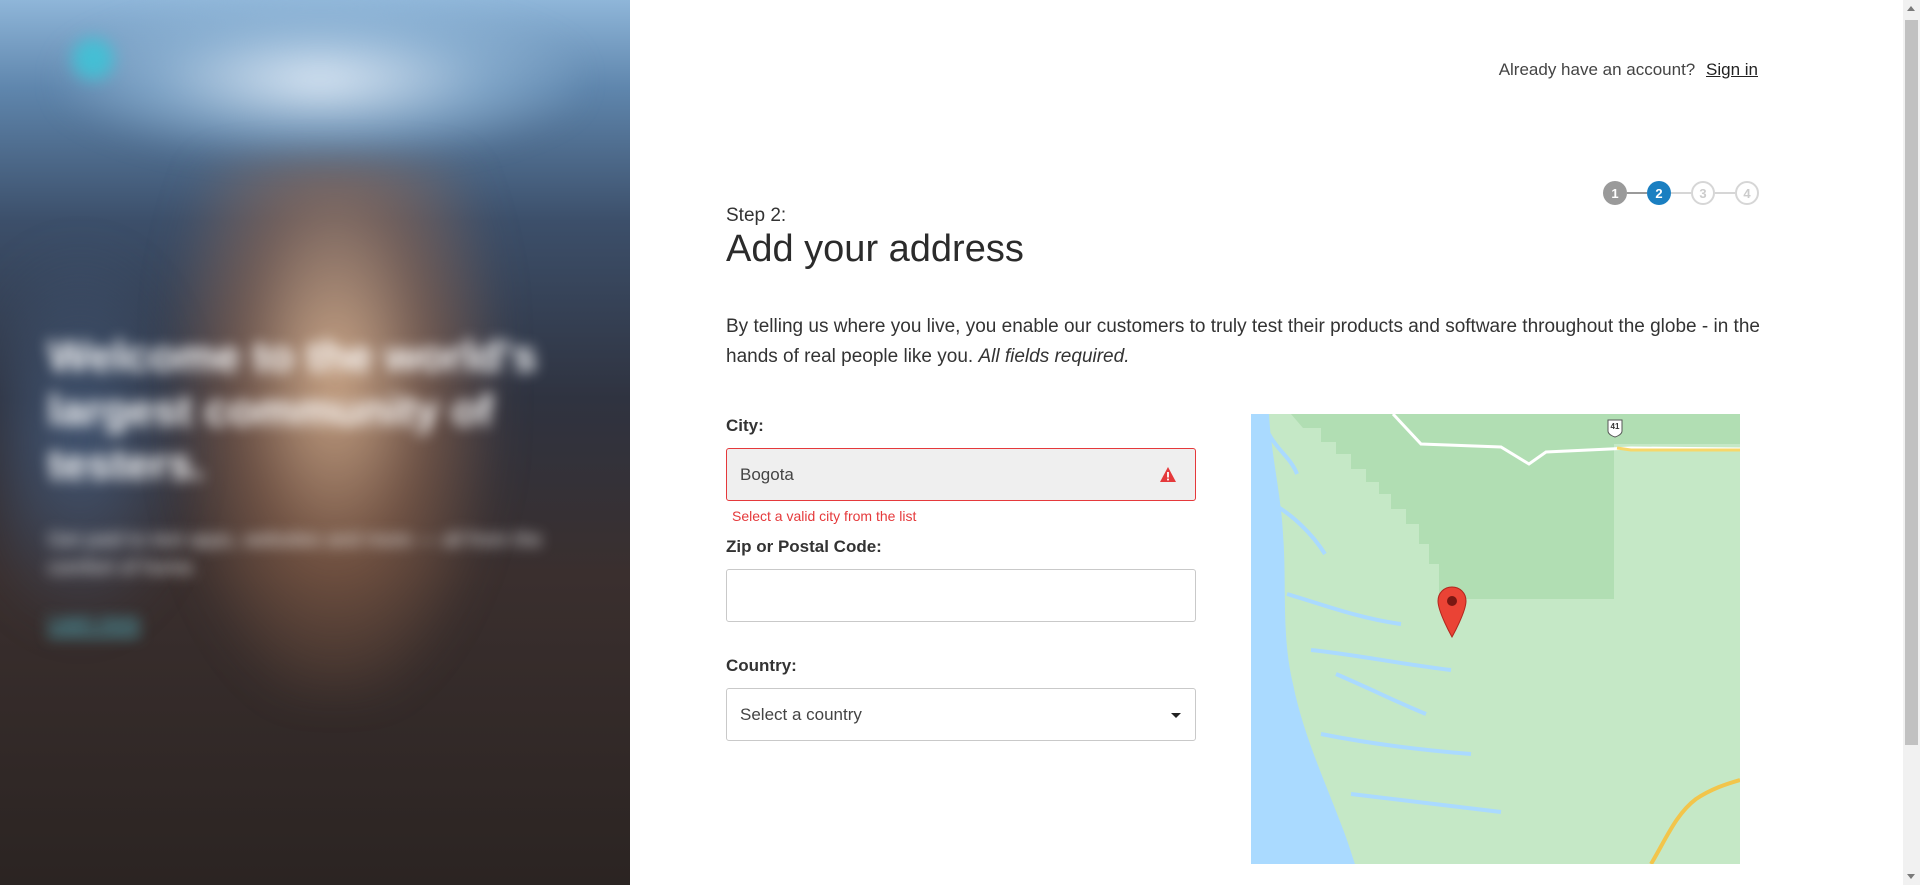 This screenshot has height=885, width=1920. Describe the element at coordinates (1659, 193) in the screenshot. I see `step-2: 2` at that location.